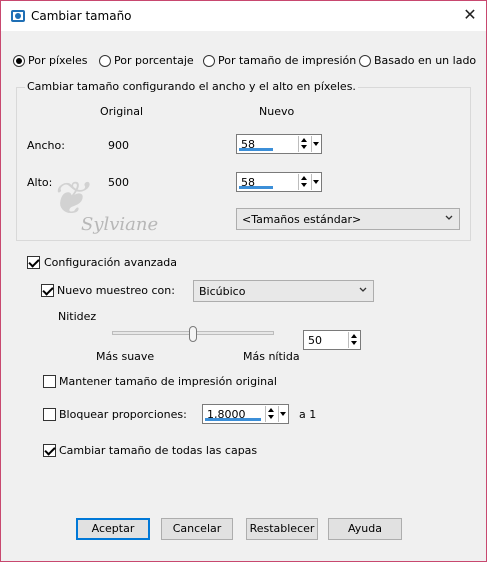 The width and height of the screenshot is (487, 562). I want to click on keep-print-size-checkbox, so click(49, 381).